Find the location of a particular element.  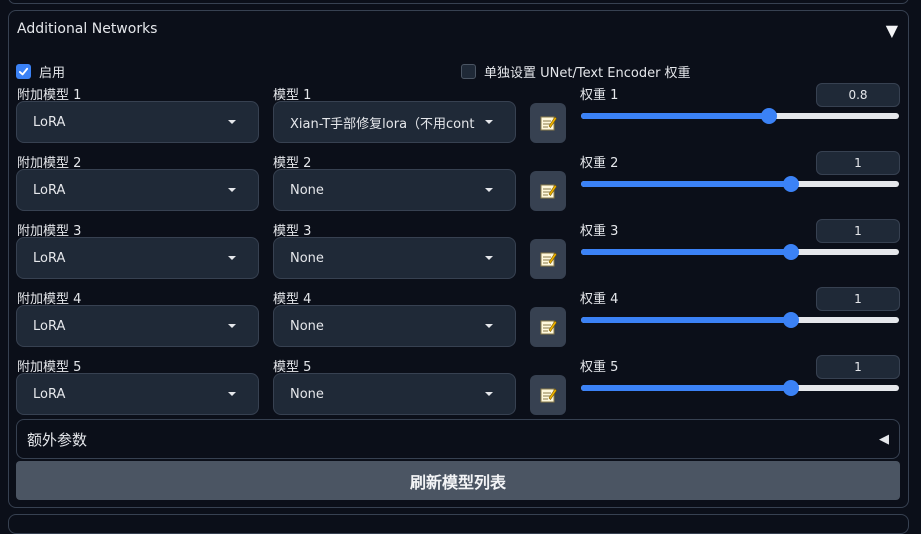

expand-arrow-icon: ◀ is located at coordinates (884, 439).